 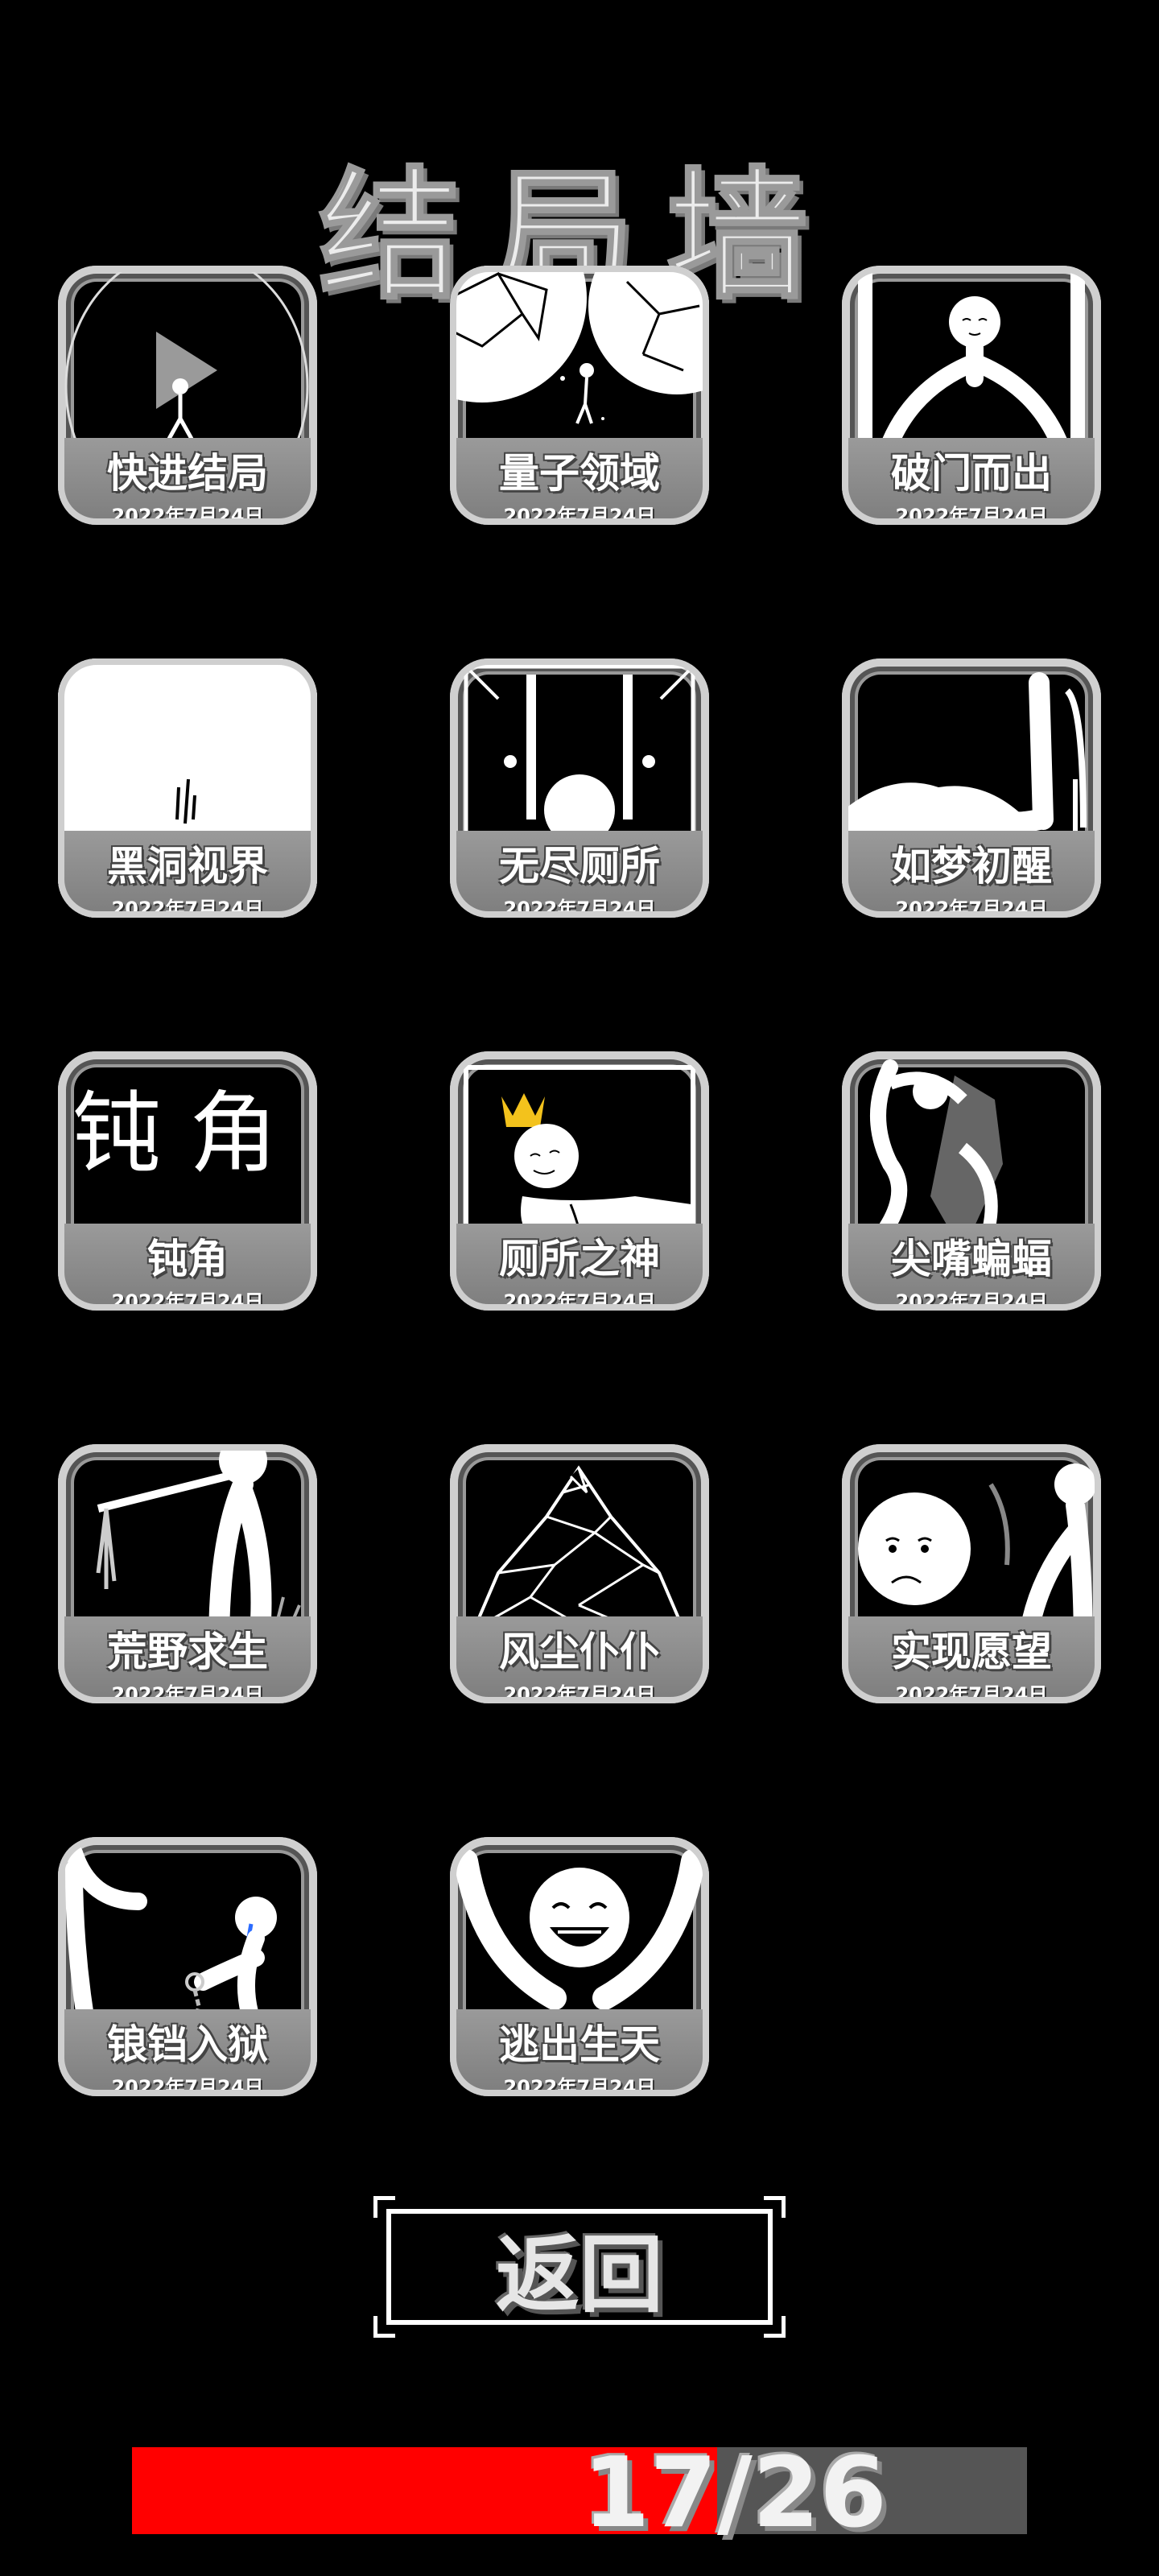 What do you see at coordinates (579, 473) in the screenshot?
I see `ending-title: 量子领域` at bounding box center [579, 473].